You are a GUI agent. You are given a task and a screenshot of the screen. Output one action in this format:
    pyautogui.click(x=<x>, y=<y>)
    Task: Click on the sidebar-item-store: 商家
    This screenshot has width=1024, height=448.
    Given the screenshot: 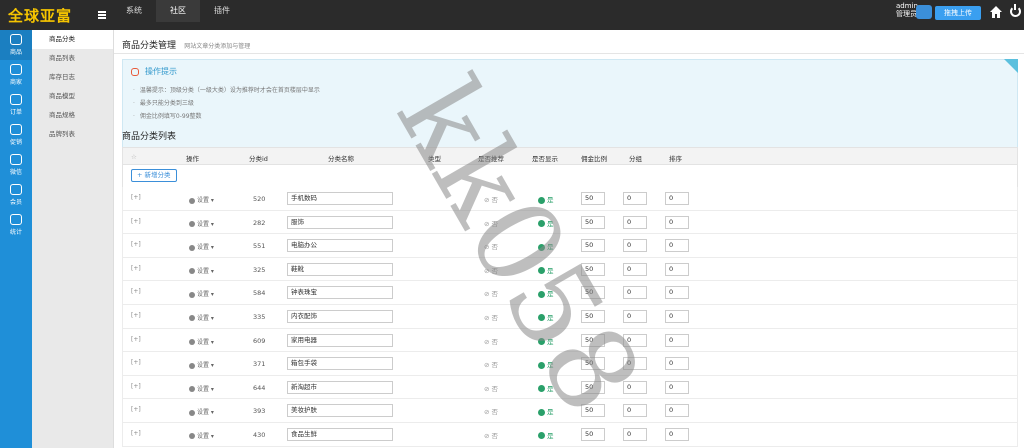 What is the action you would take?
    pyautogui.click(x=16, y=75)
    